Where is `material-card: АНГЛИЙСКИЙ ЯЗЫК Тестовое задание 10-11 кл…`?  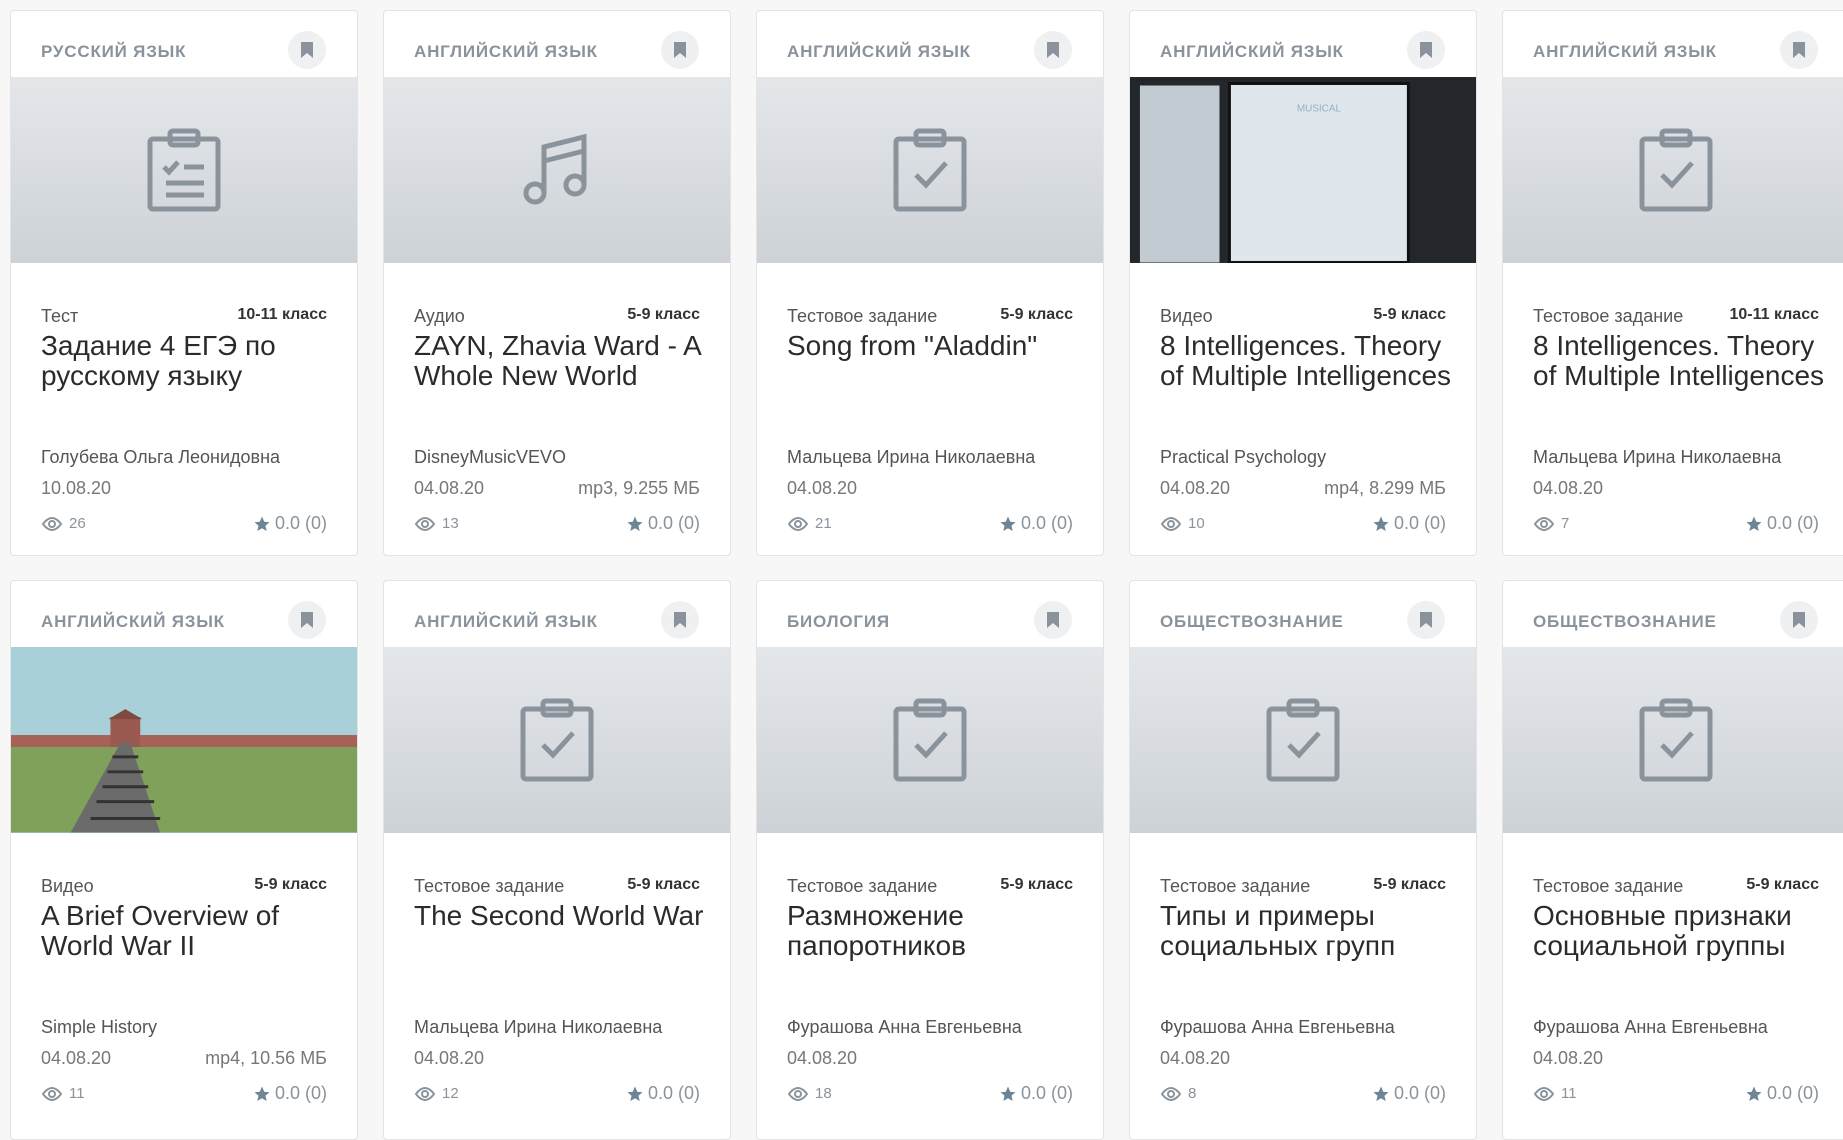 material-card: АНГЛИЙСКИЙ ЯЗЫК Тестовое задание 10-11 кл… is located at coordinates (1672, 283).